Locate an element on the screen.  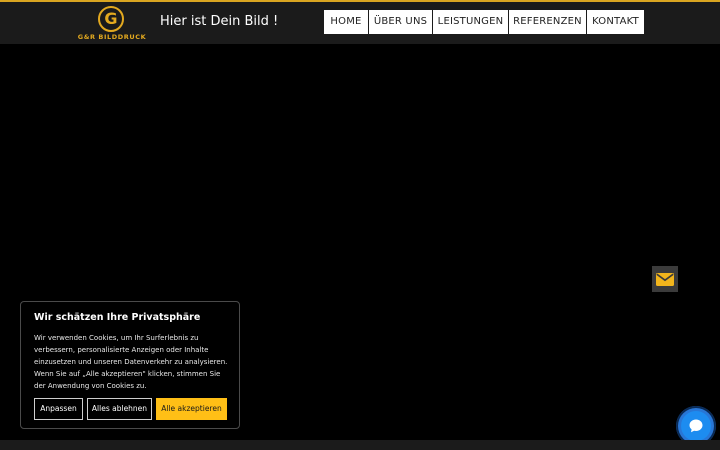
footer-strip is located at coordinates (360, 445).